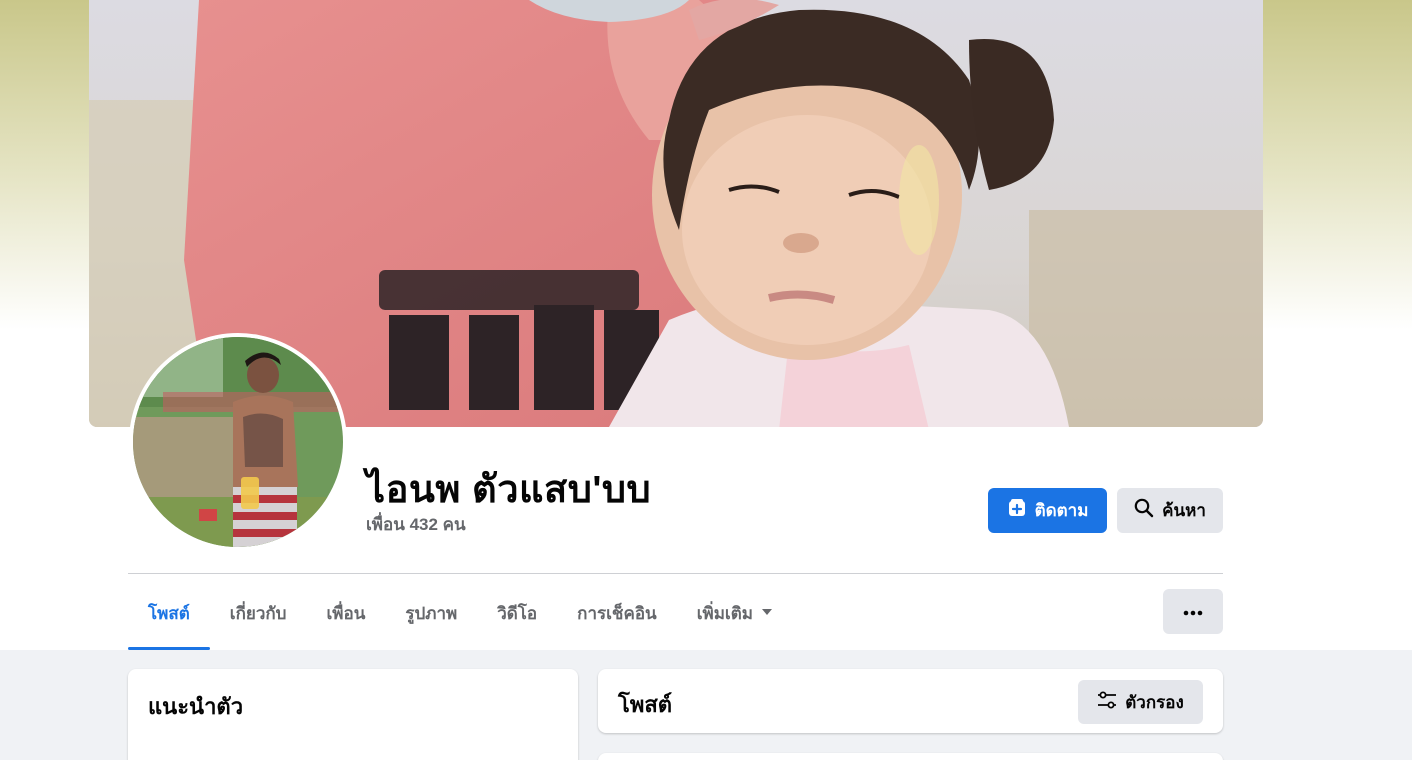 This screenshot has height=760, width=1412. I want to click on friend-count: เพื่อน 432 คน, so click(416, 524).